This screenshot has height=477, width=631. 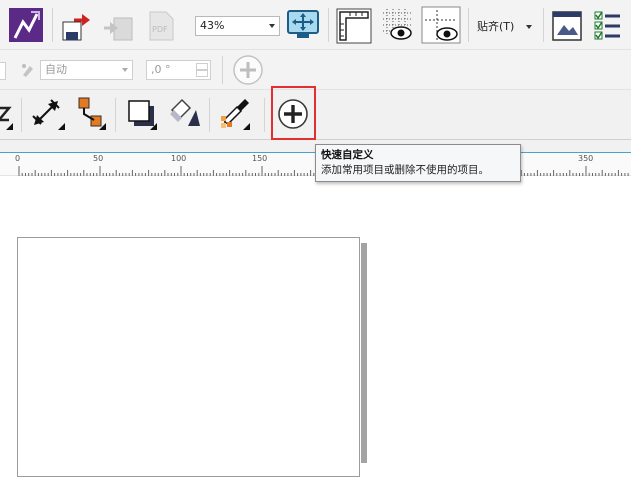 I want to click on transparency-tool-icon, so click(x=185, y=113).